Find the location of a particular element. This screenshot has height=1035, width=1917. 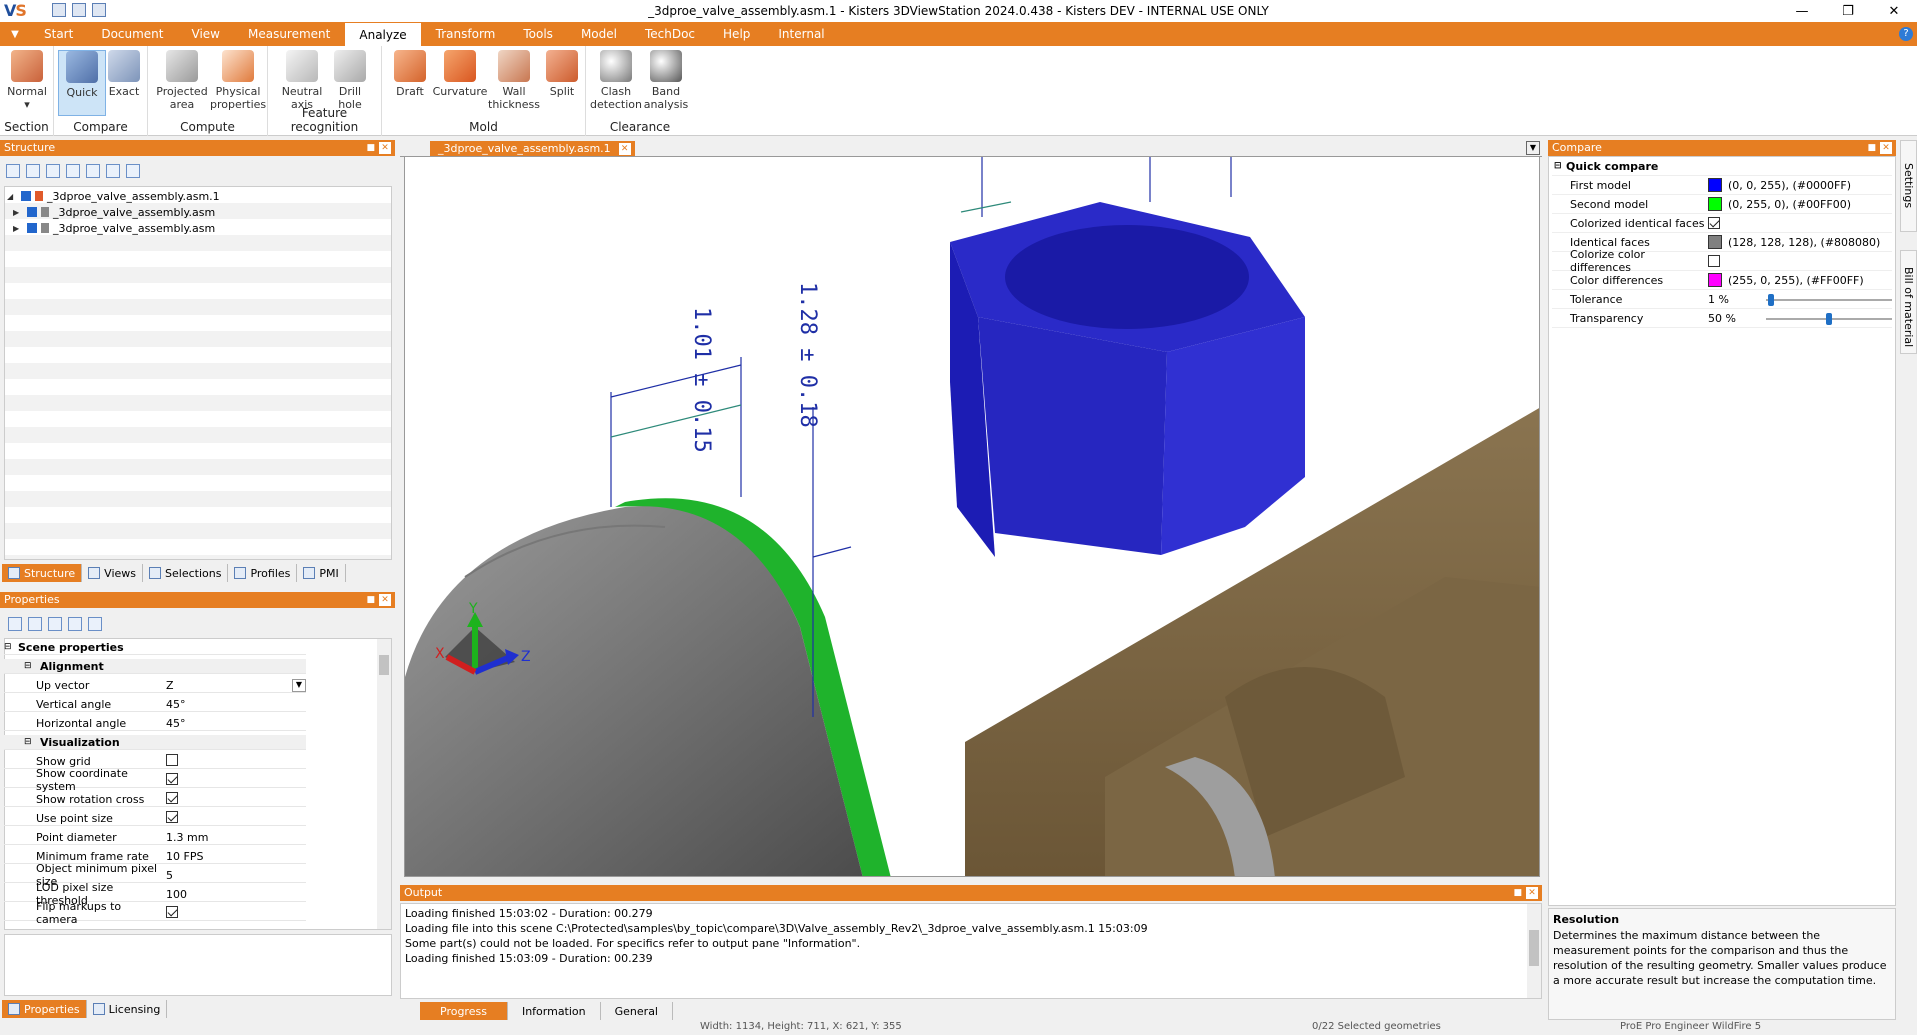

collapse-arrow-icon: ◢ is located at coordinates (12, 196).